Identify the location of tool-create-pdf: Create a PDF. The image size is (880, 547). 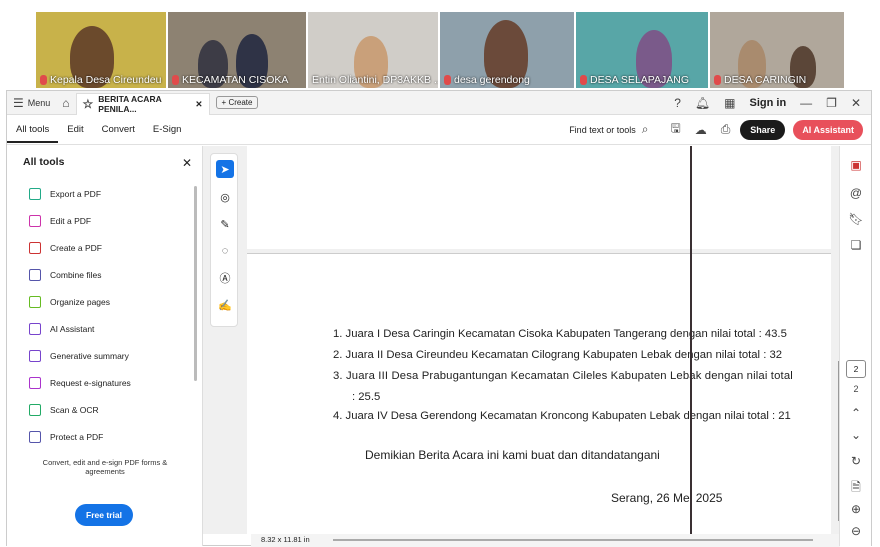
(65, 248).